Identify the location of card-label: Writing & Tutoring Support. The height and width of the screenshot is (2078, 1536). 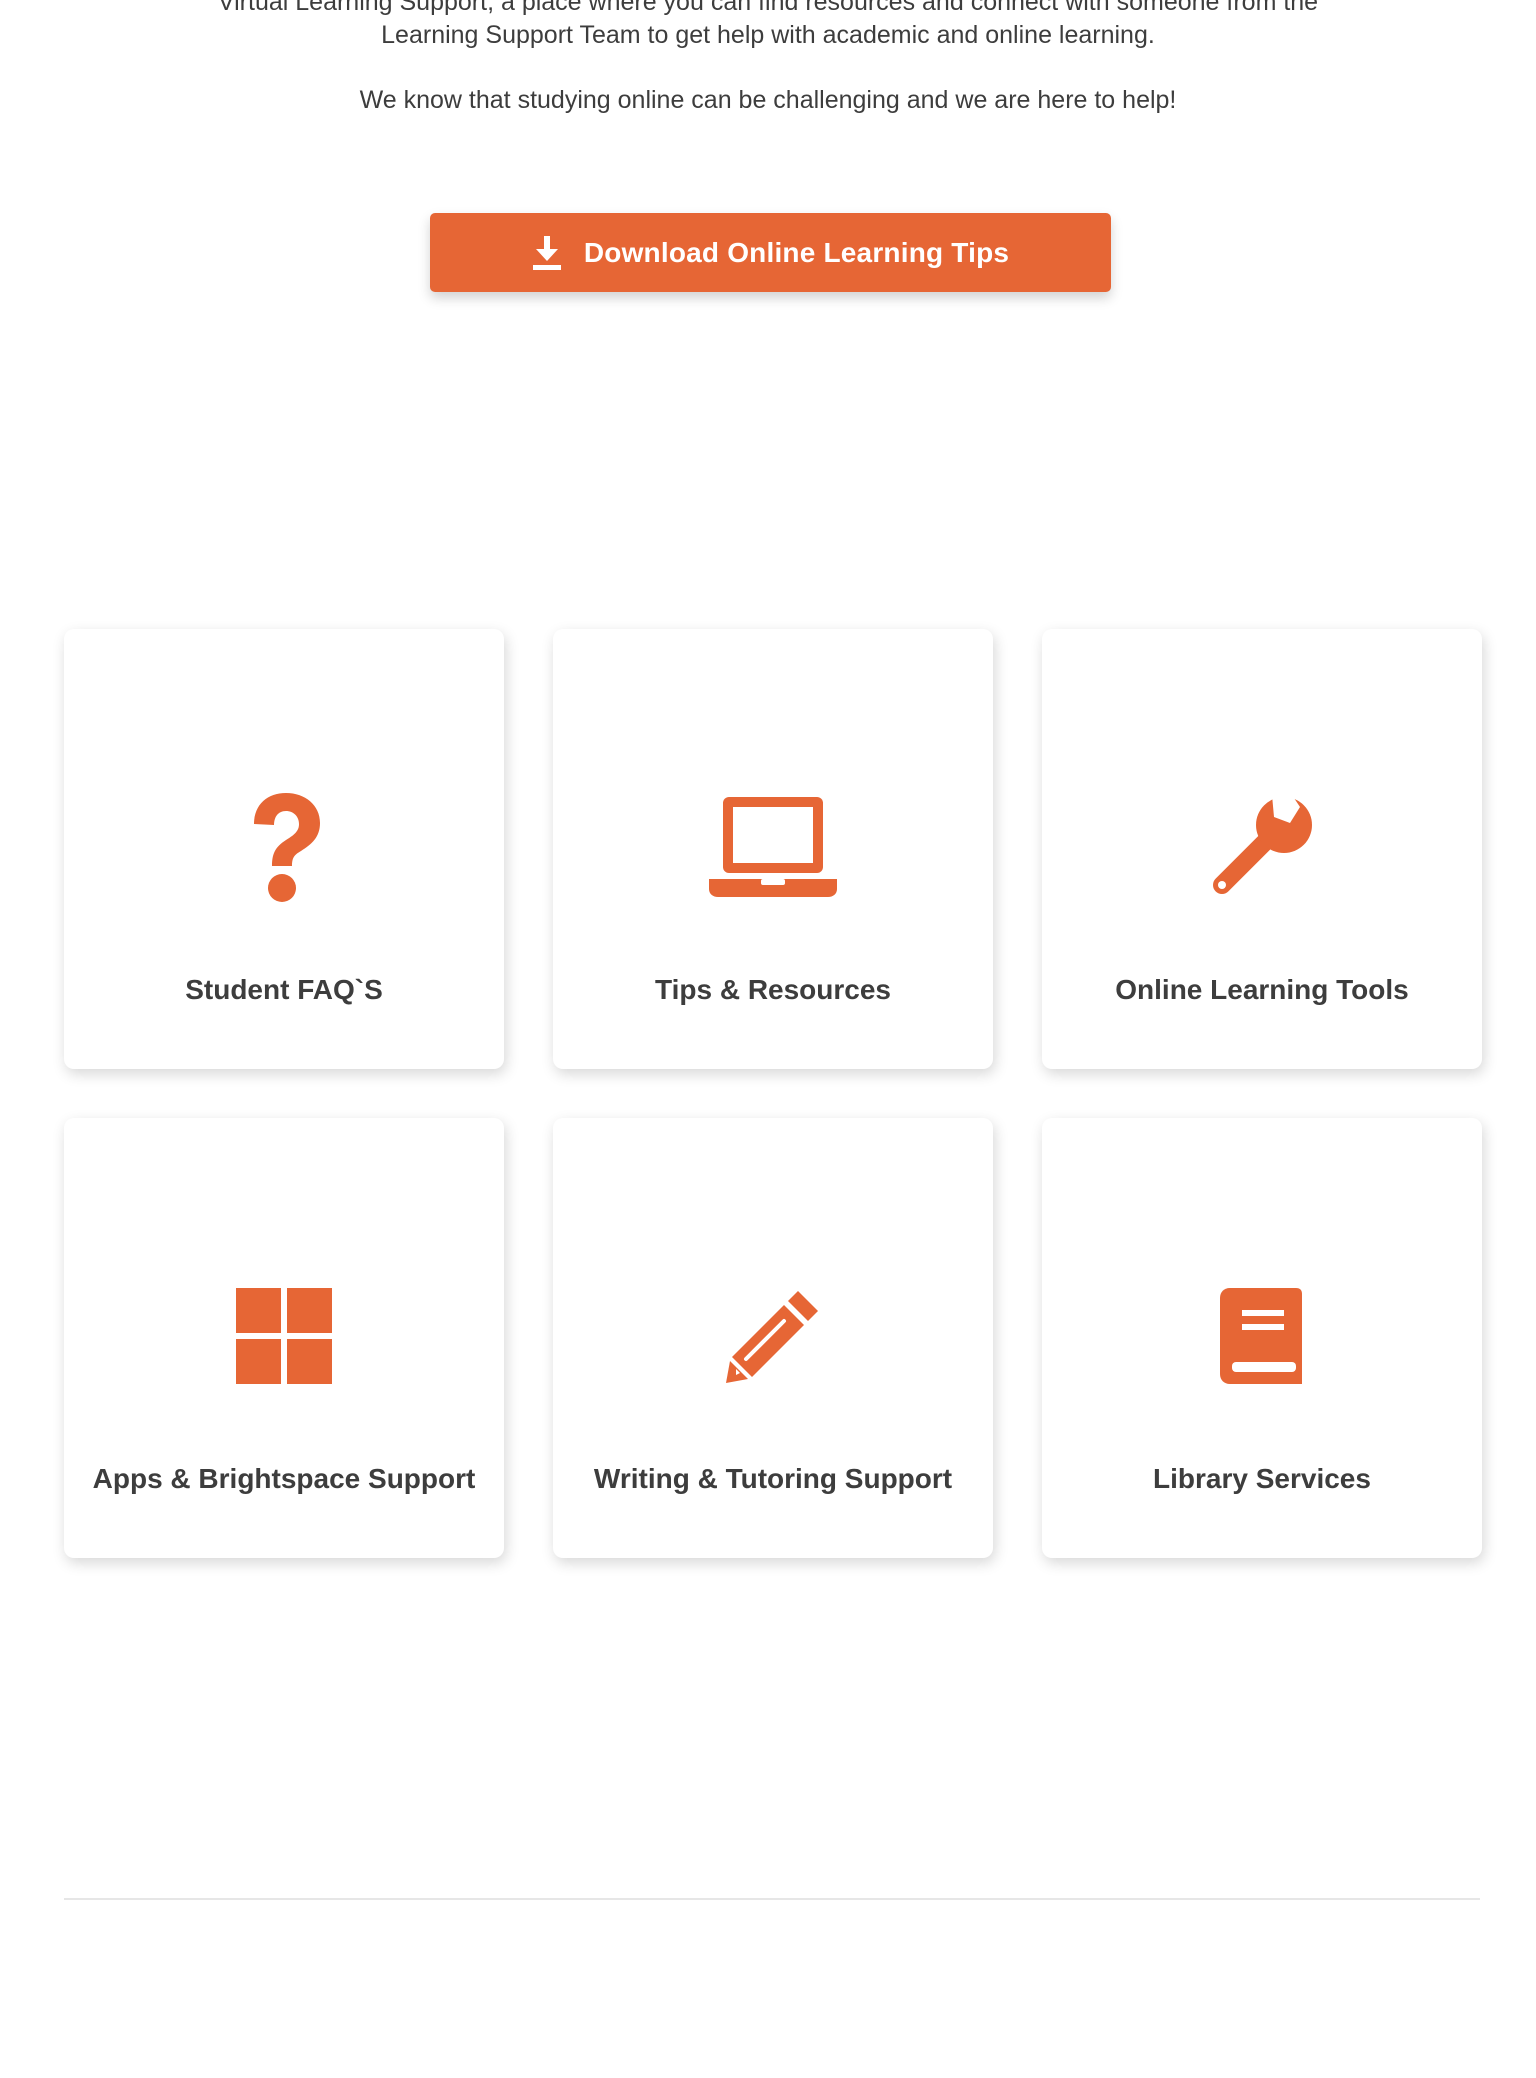
(773, 1478).